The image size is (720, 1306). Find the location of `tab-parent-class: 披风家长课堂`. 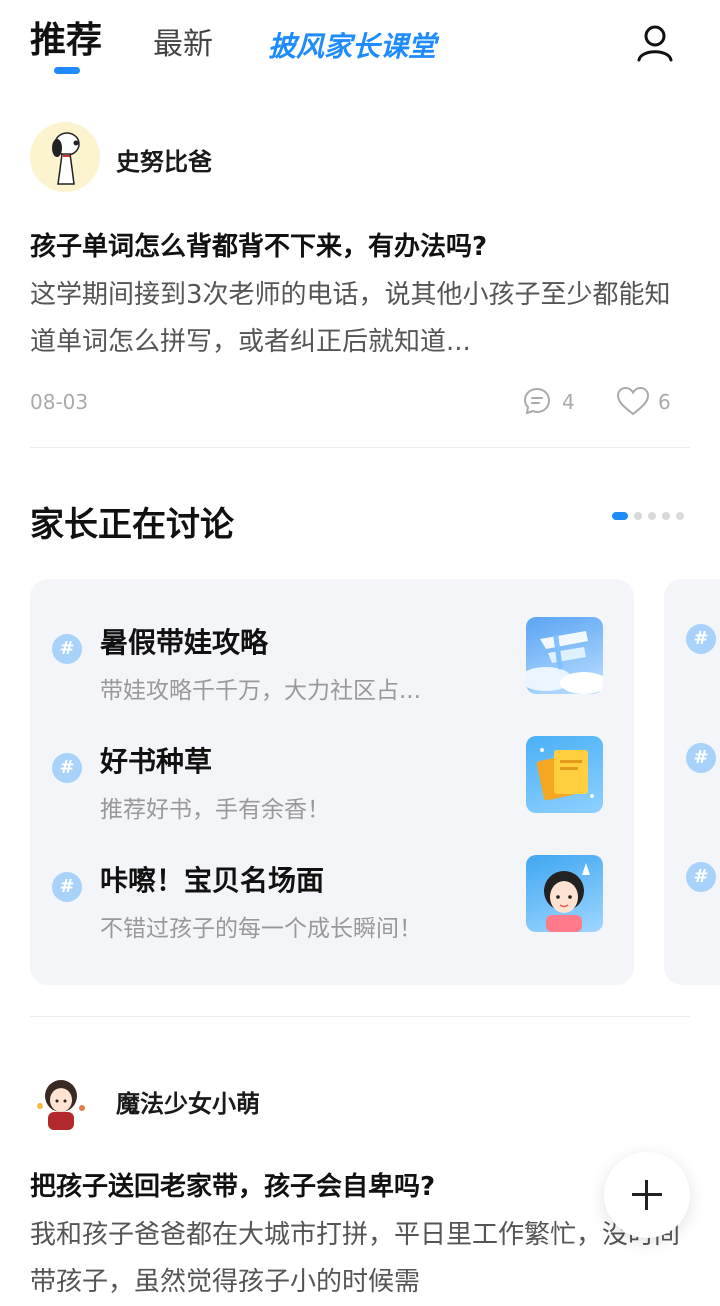

tab-parent-class: 披风家长课堂 is located at coordinates (352, 47).